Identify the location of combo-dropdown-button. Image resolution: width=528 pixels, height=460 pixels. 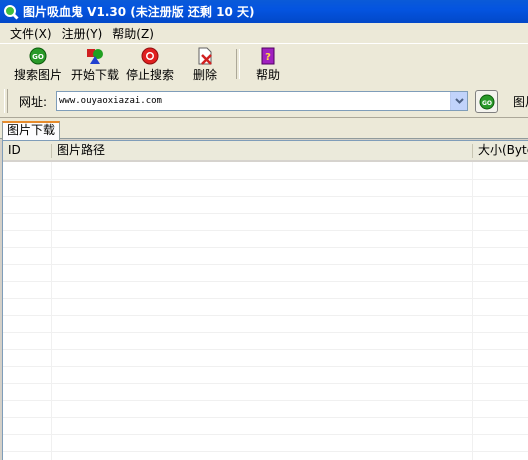
(458, 101).